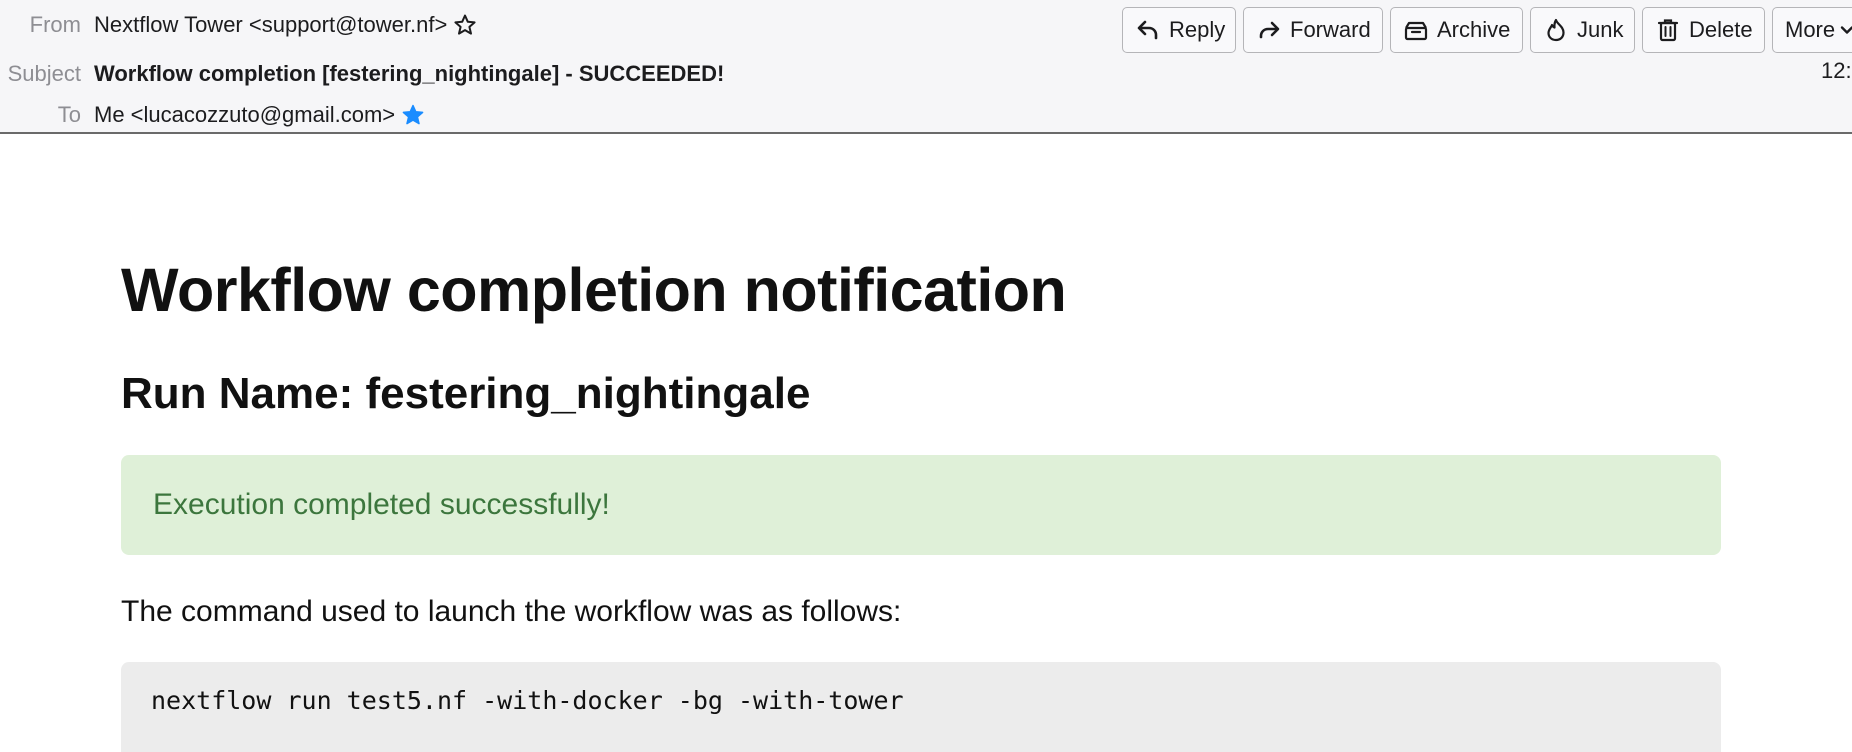 The height and width of the screenshot is (752, 1852). What do you see at coordinates (1197, 29) in the screenshot?
I see `reply-label: Reply` at bounding box center [1197, 29].